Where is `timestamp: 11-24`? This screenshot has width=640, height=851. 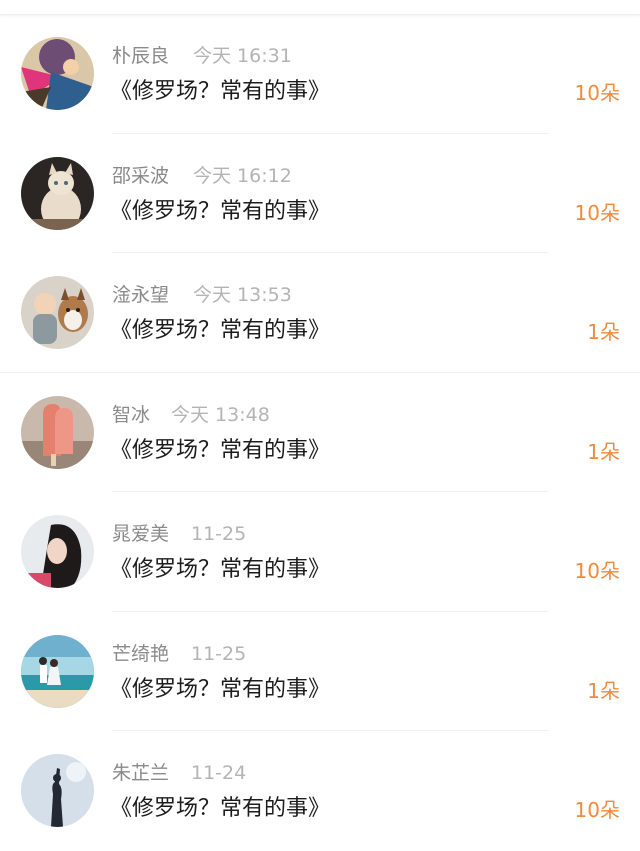
timestamp: 11-24 is located at coordinates (219, 773).